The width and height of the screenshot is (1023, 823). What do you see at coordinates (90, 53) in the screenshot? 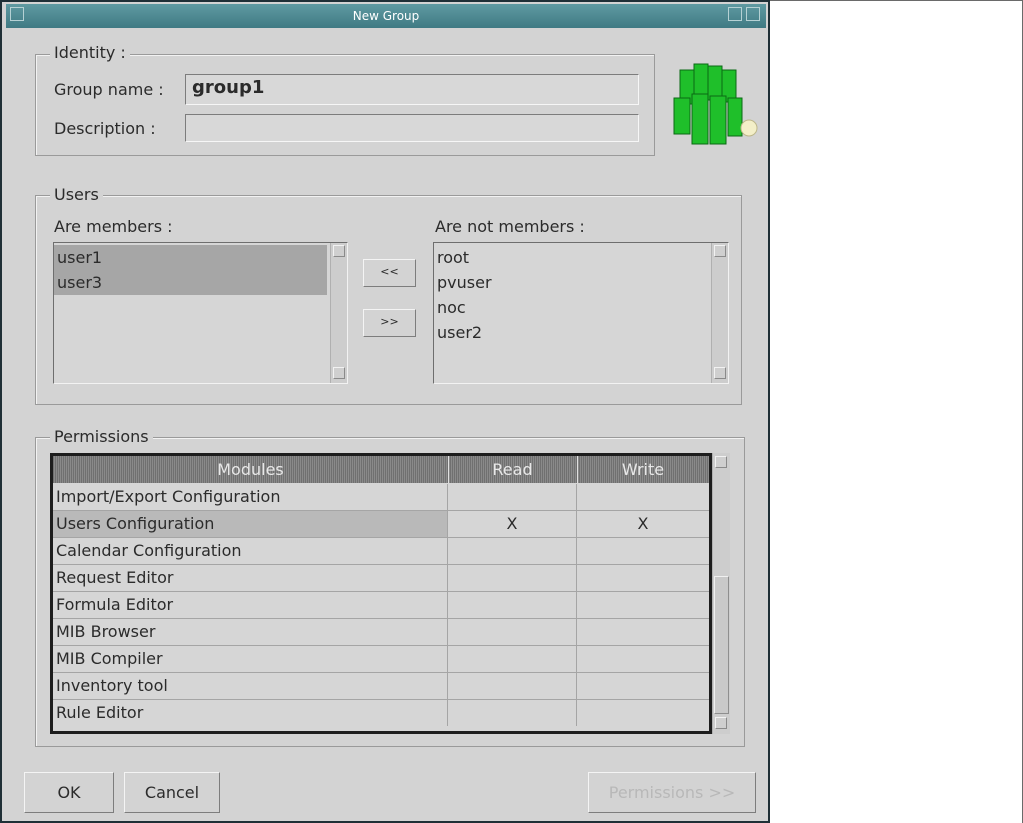
I see `identity-legend: Identity :` at bounding box center [90, 53].